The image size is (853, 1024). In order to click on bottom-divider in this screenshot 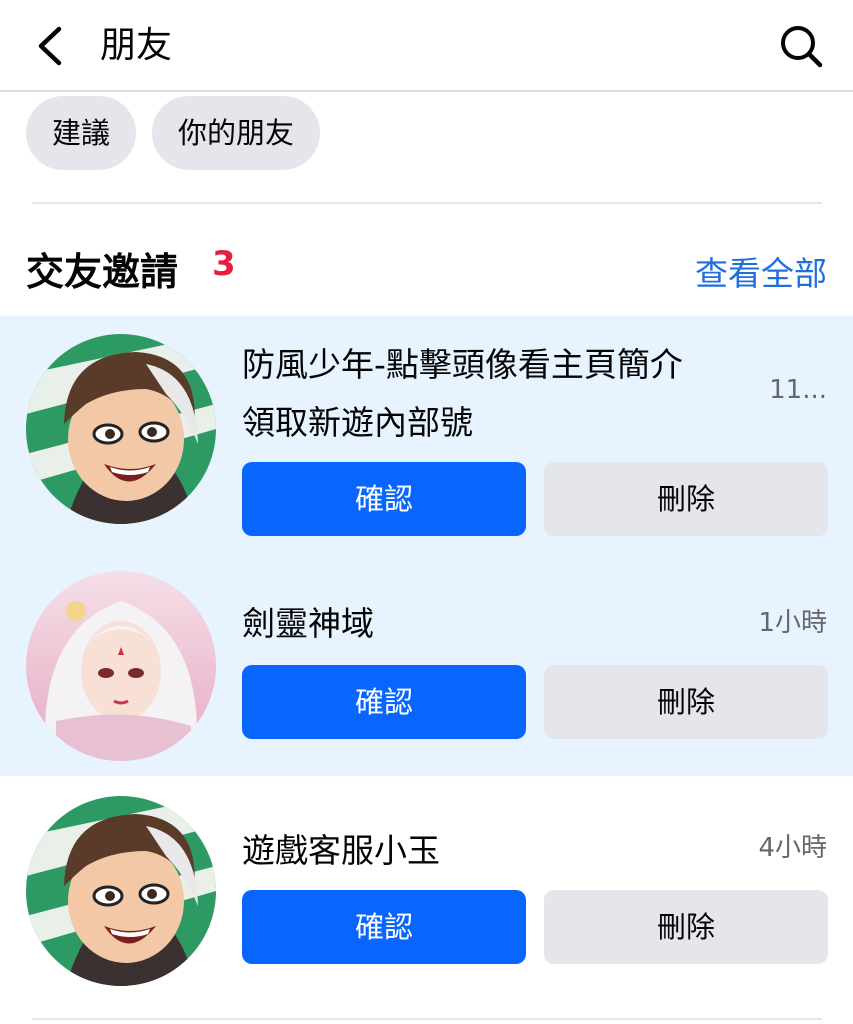, I will do `click(427, 1019)`.